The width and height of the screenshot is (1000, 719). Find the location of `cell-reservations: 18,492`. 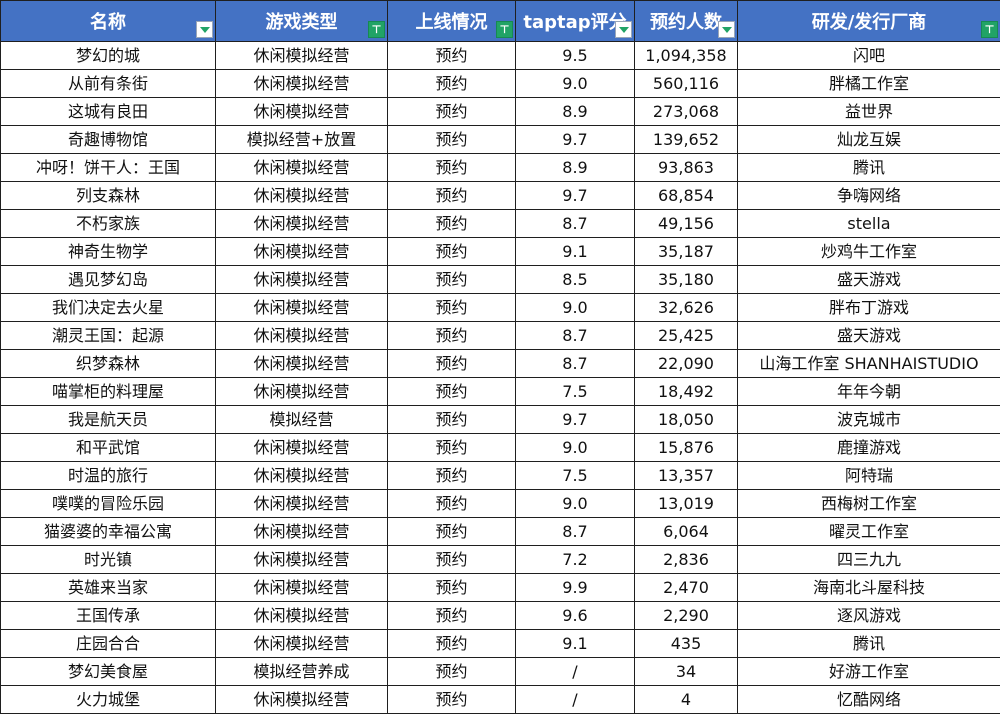

cell-reservations: 18,492 is located at coordinates (686, 391).